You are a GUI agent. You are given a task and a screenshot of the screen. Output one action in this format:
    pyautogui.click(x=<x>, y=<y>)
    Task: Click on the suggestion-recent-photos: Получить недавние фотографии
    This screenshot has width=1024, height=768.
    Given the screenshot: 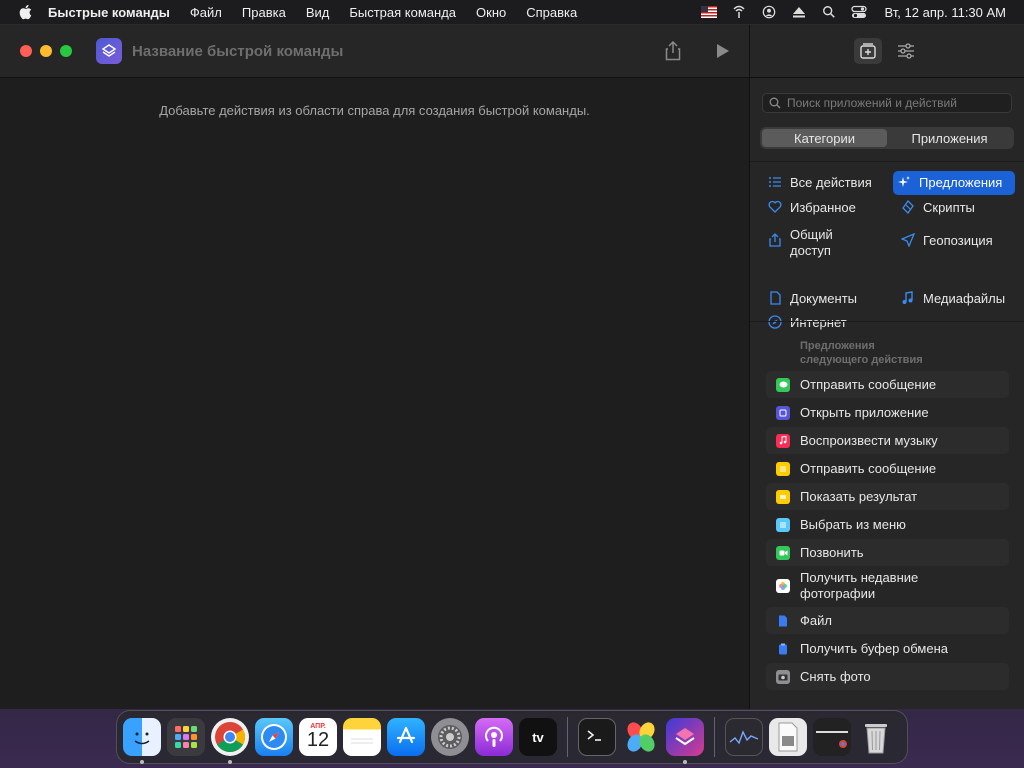 What is the action you would take?
    pyautogui.click(x=887, y=586)
    